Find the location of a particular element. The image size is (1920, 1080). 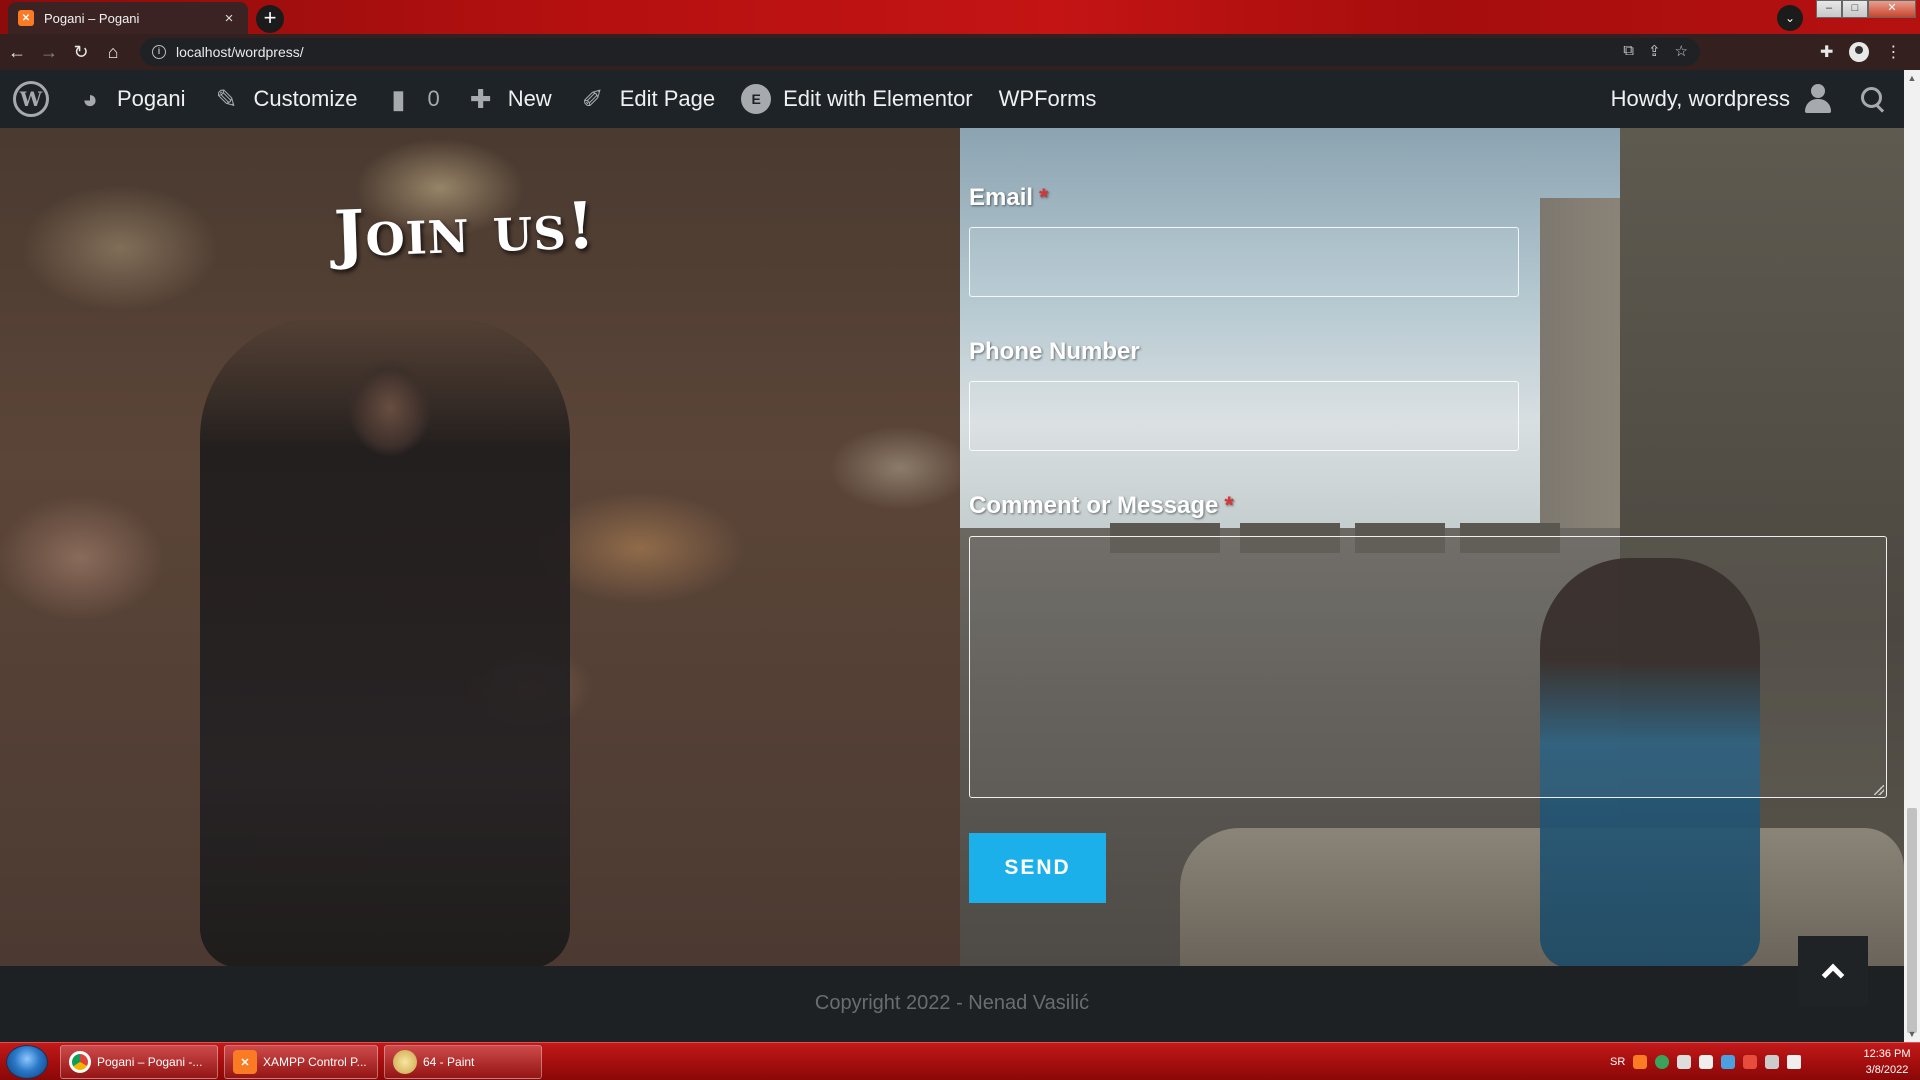

xampp-tray-icon is located at coordinates (1640, 1062).